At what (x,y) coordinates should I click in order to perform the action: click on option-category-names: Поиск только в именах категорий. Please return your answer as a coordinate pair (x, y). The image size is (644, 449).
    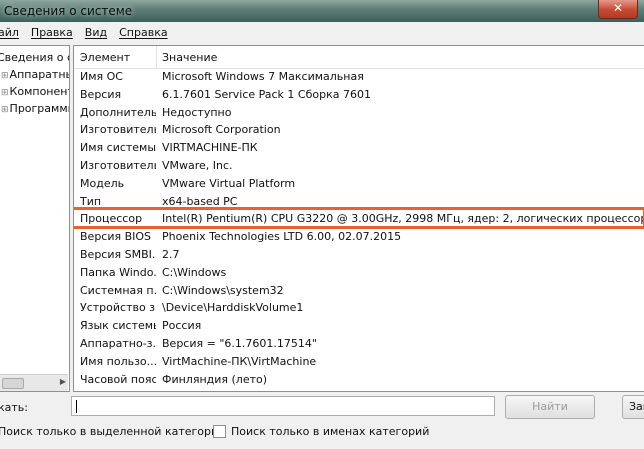
    Looking at the image, I should click on (321, 431).